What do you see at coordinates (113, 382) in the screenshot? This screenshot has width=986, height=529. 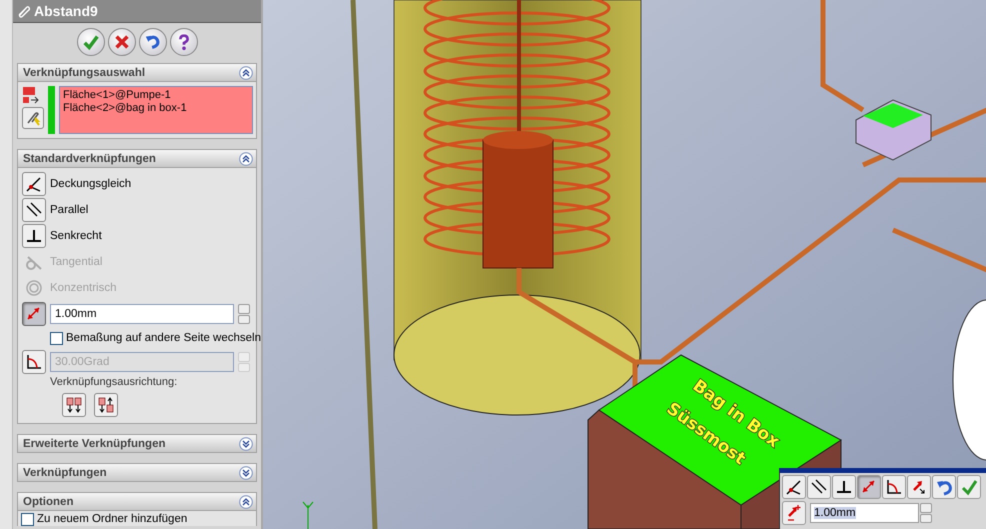 I see `alignment-label: Verknüpfungsausrichtung:` at bounding box center [113, 382].